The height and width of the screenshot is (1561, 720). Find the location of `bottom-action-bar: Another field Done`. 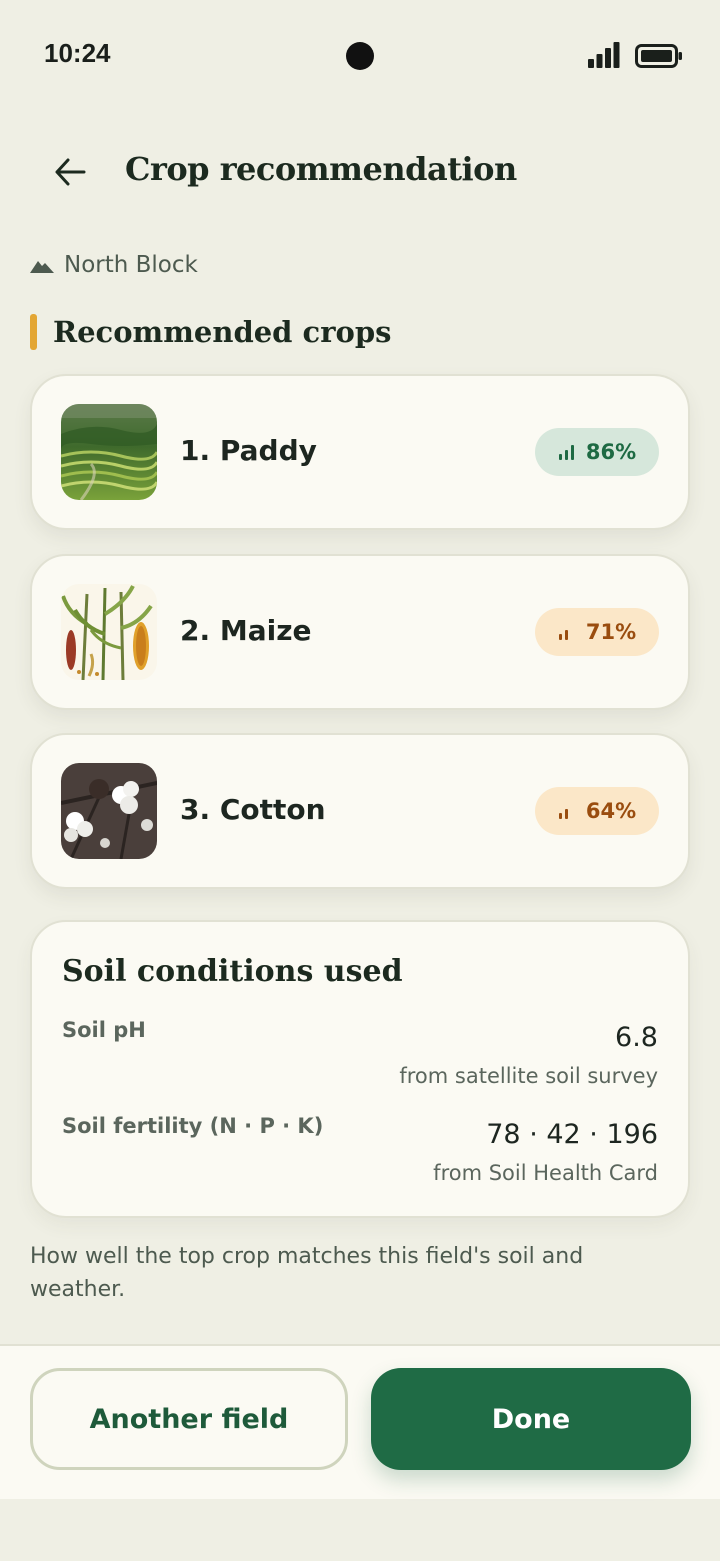

bottom-action-bar: Another field Done is located at coordinates (360, 1421).